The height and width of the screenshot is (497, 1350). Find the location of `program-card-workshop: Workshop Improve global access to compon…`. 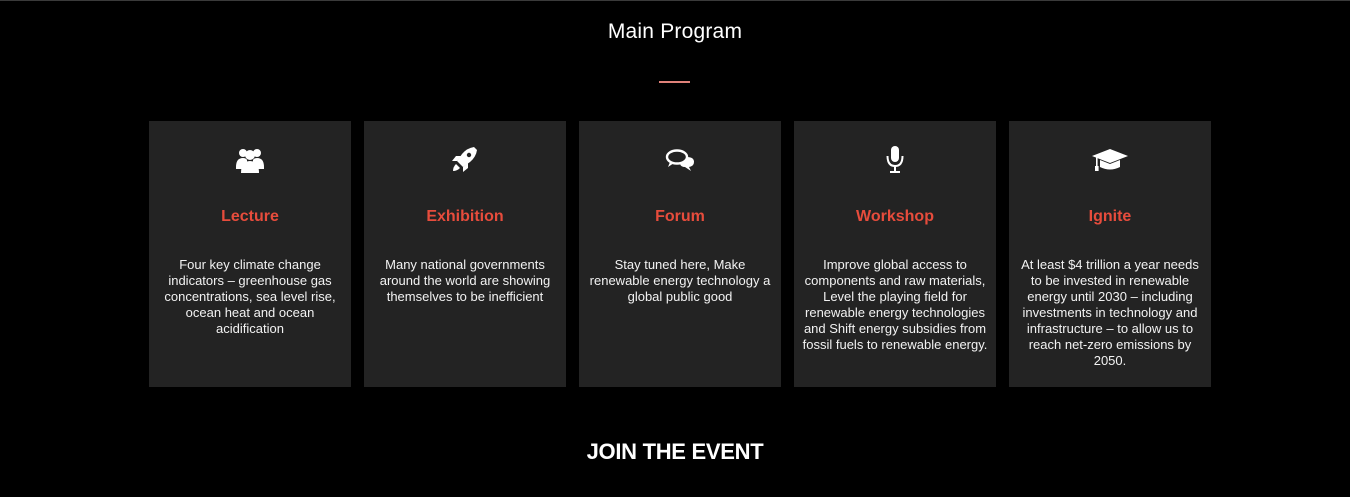

program-card-workshop: Workshop Improve global access to compon… is located at coordinates (895, 254).